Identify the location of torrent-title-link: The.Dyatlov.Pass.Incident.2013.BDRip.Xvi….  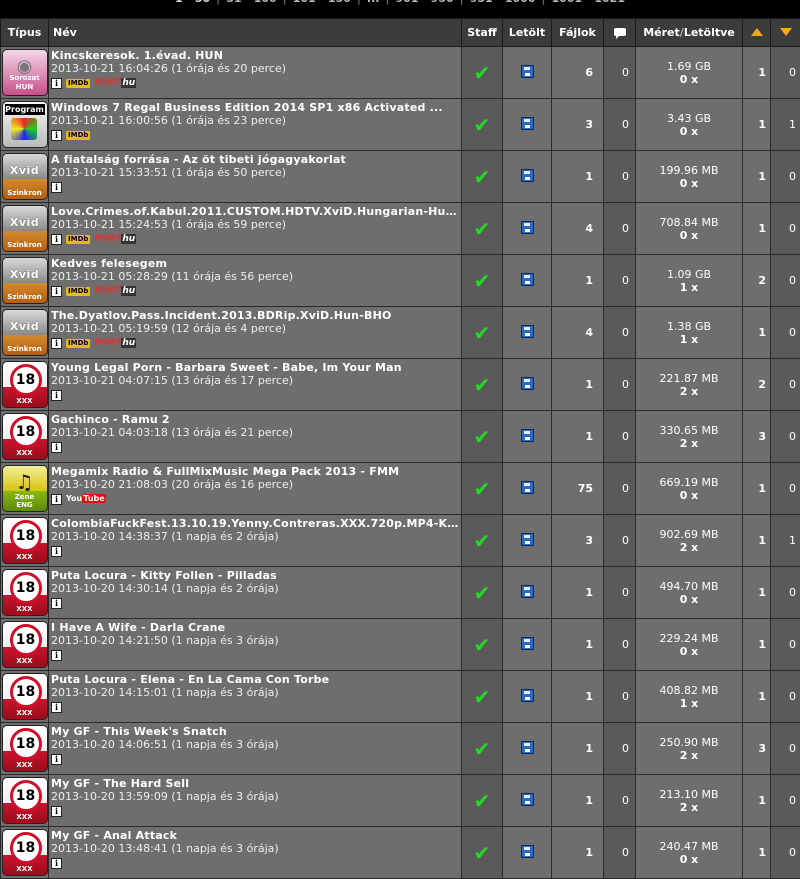
(255, 315).